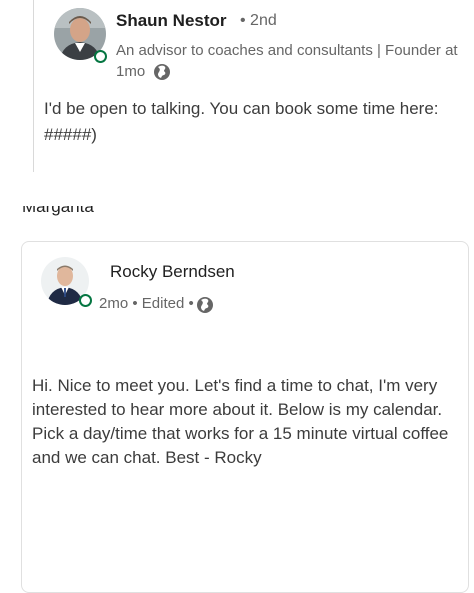  Describe the element at coordinates (172, 272) in the screenshot. I see `author-name: Rocky Berndsen` at that location.